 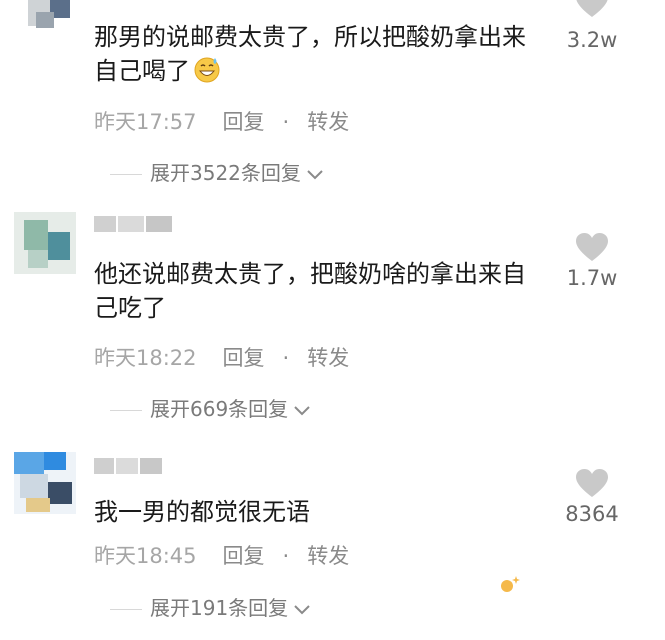 I want to click on expand-replies: 展开669条回复, so click(x=211, y=407).